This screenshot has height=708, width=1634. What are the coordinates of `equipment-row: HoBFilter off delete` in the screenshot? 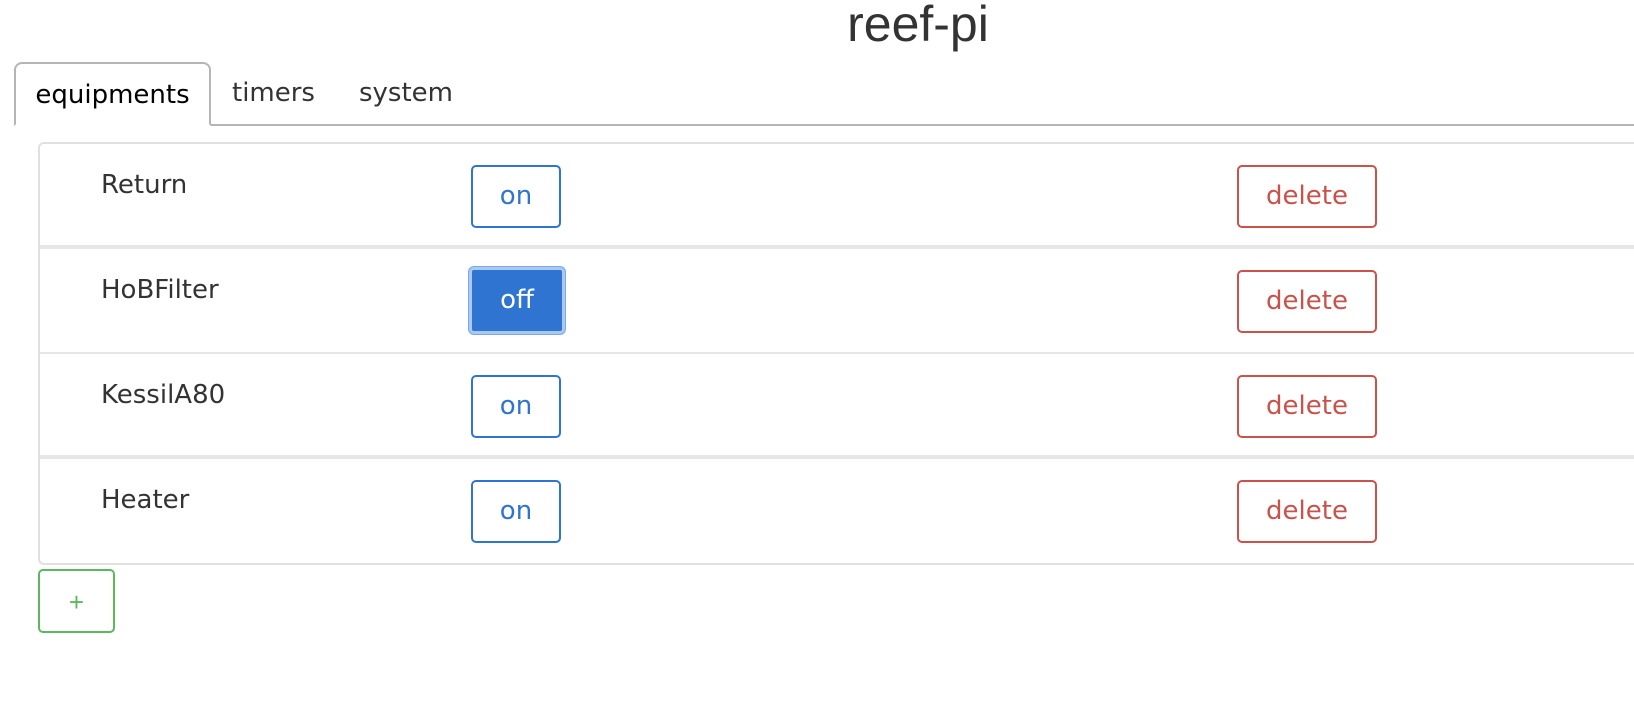 It's located at (837, 301).